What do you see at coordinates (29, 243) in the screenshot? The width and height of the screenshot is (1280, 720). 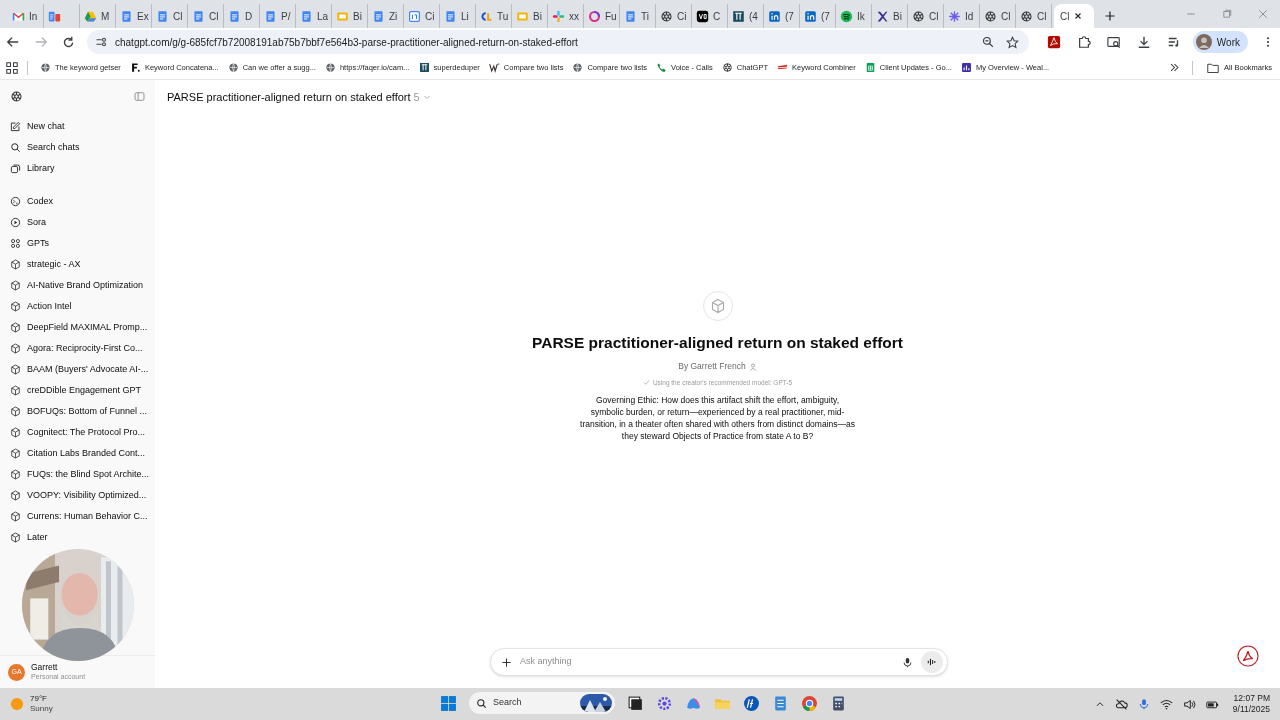 I see `sidebar-item: GPTs` at bounding box center [29, 243].